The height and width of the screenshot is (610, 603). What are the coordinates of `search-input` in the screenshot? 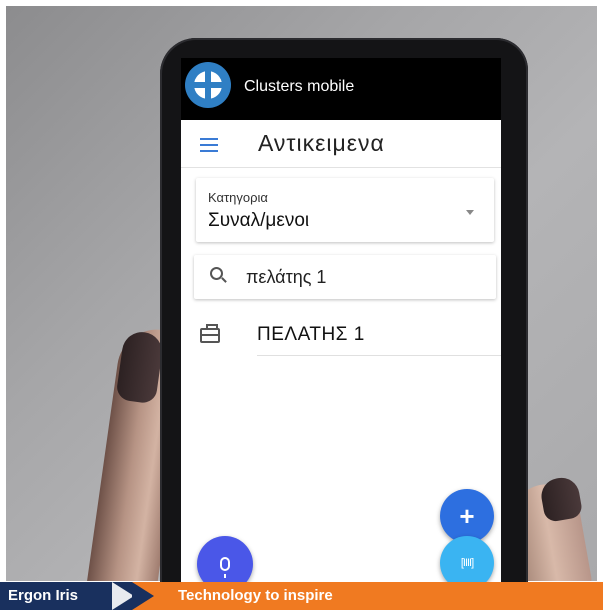 It's located at (366, 277).